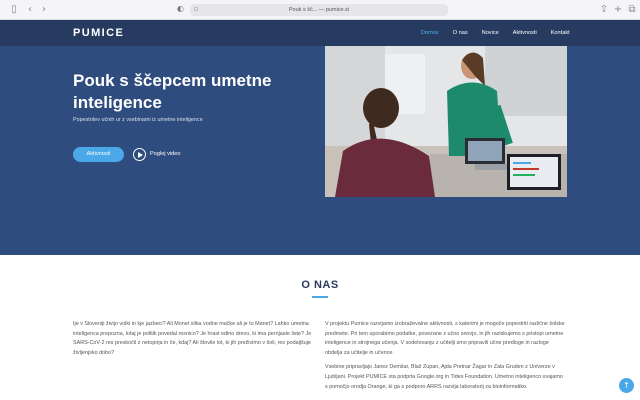 Image resolution: width=640 pixels, height=400 pixels. Describe the element at coordinates (320, 285) in the screenshot. I see `about-section-title: O NAS` at that location.